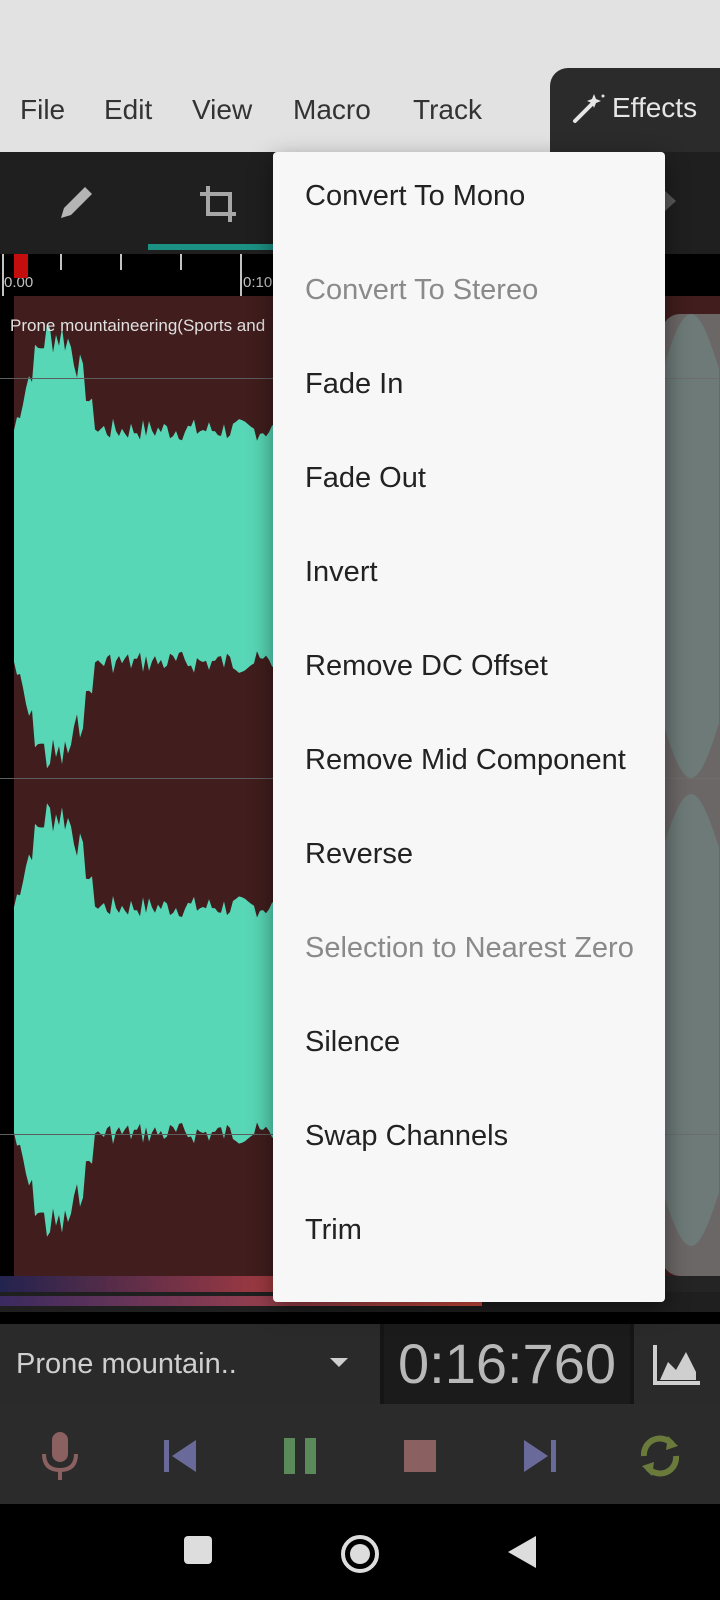 The width and height of the screenshot is (720, 1600). What do you see at coordinates (222, 110) in the screenshot?
I see `menu-view: View` at bounding box center [222, 110].